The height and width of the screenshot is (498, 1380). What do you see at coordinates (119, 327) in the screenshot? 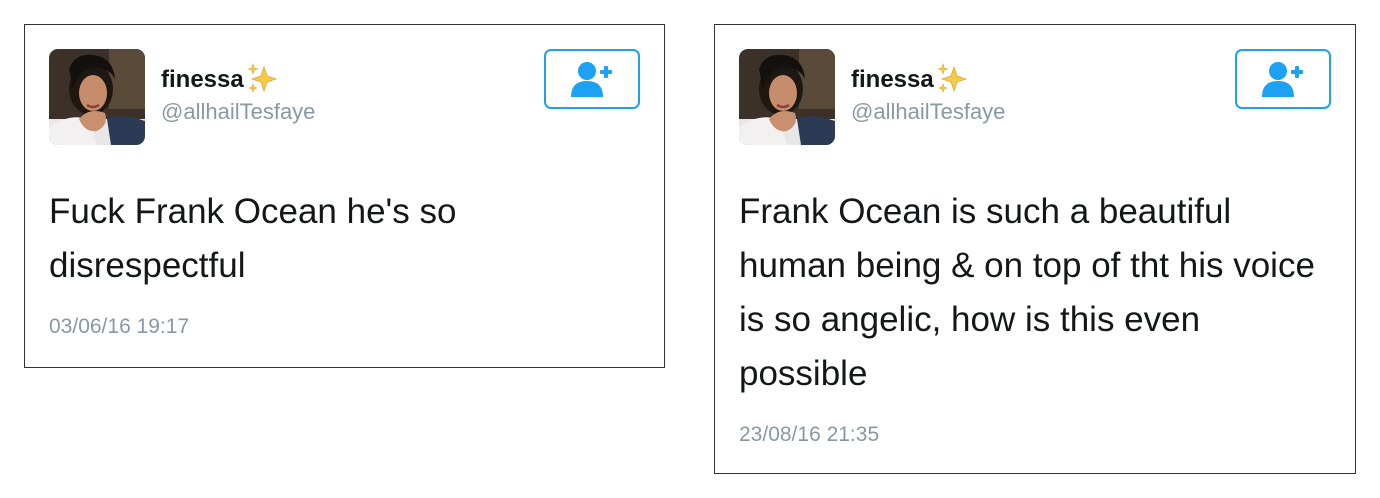
I see `tweet-timestamp: 03/06/16 19:17` at bounding box center [119, 327].